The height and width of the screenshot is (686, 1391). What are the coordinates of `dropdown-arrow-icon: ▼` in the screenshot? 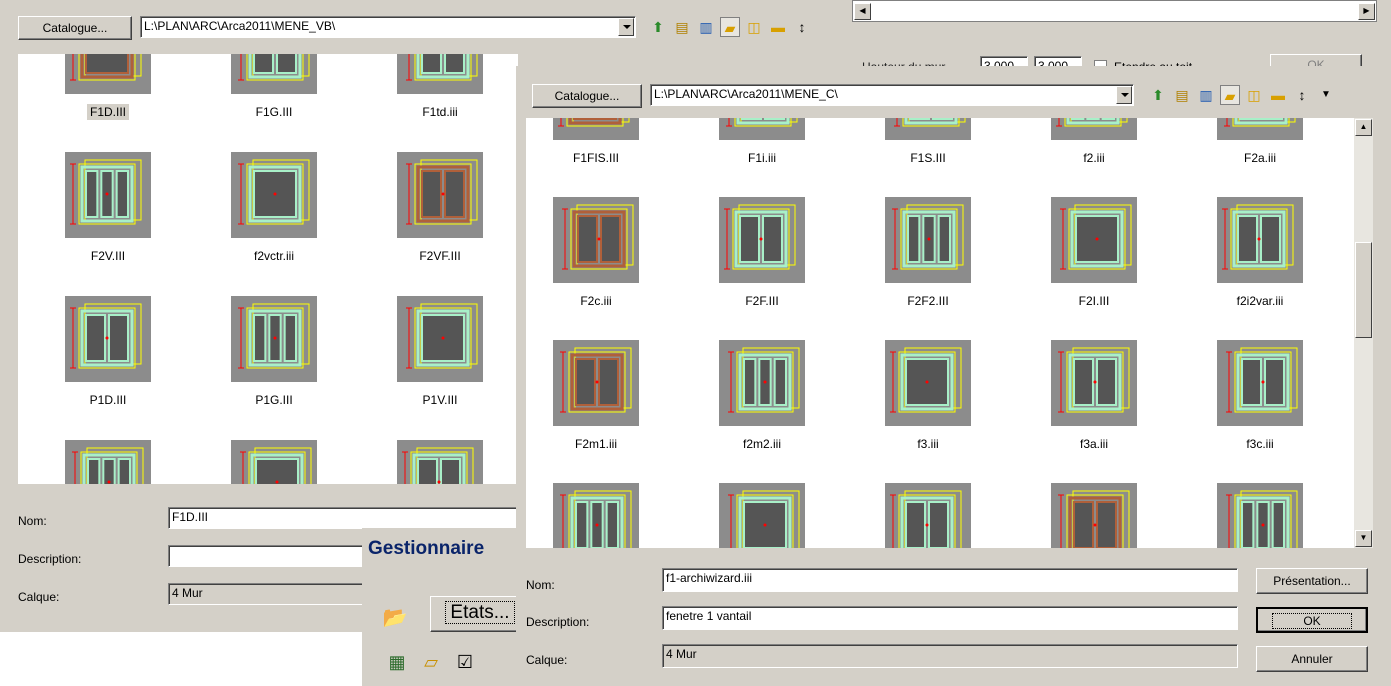 It's located at (1326, 95).